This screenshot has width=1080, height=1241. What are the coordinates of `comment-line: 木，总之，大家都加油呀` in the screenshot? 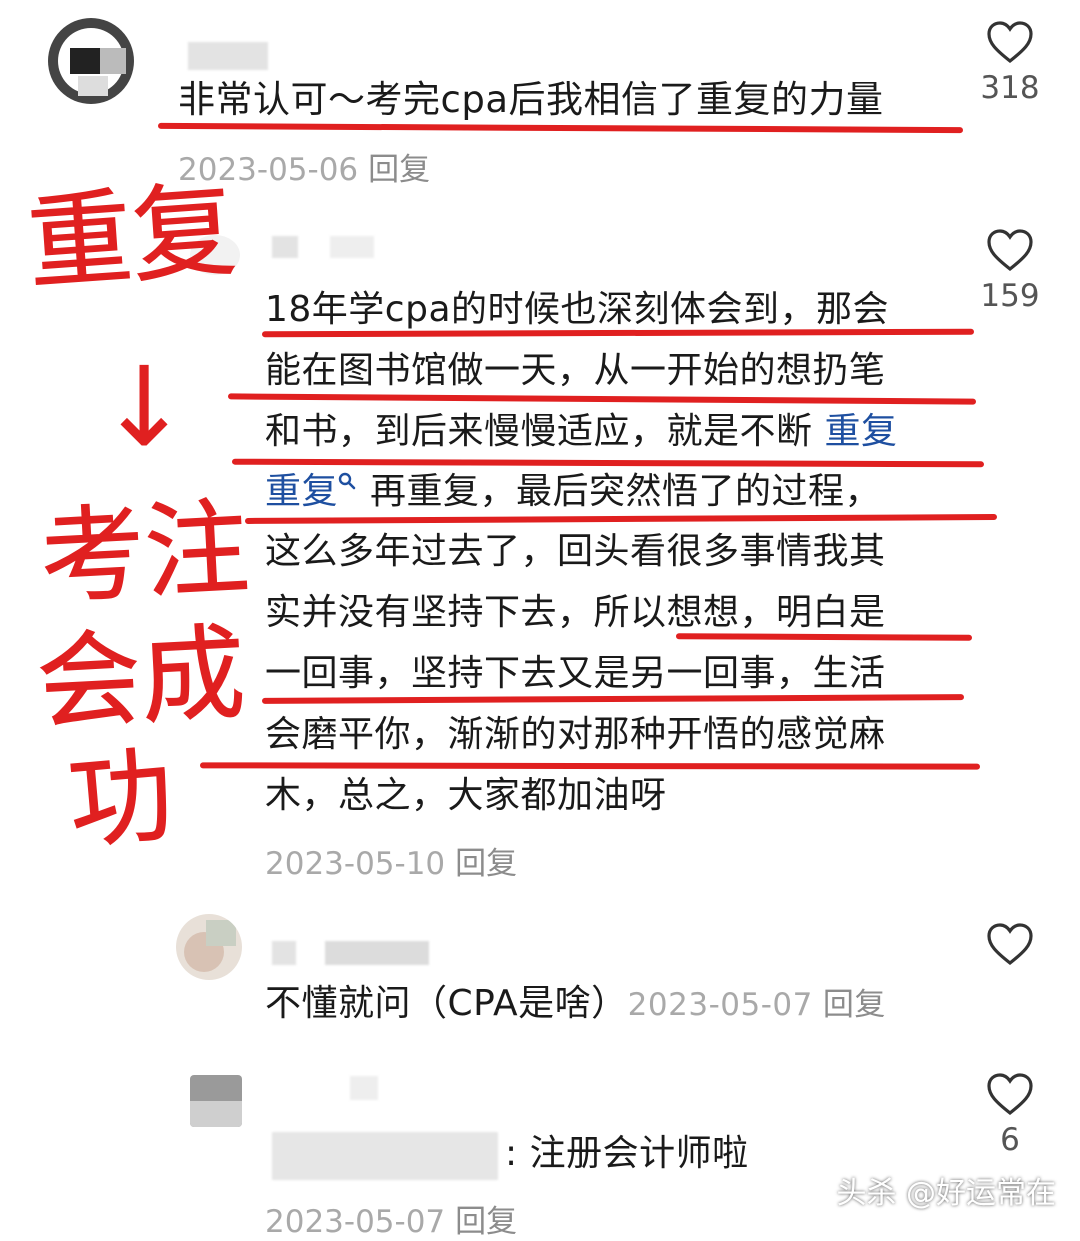 It's located at (466, 795).